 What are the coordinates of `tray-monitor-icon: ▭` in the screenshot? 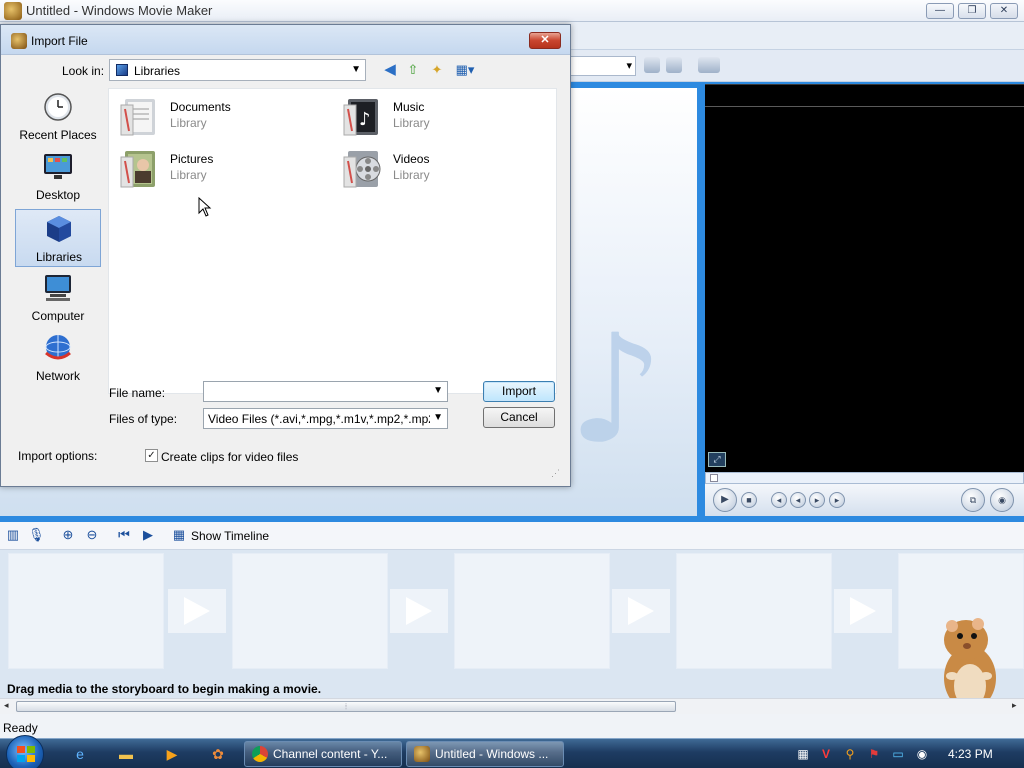 It's located at (898, 754).